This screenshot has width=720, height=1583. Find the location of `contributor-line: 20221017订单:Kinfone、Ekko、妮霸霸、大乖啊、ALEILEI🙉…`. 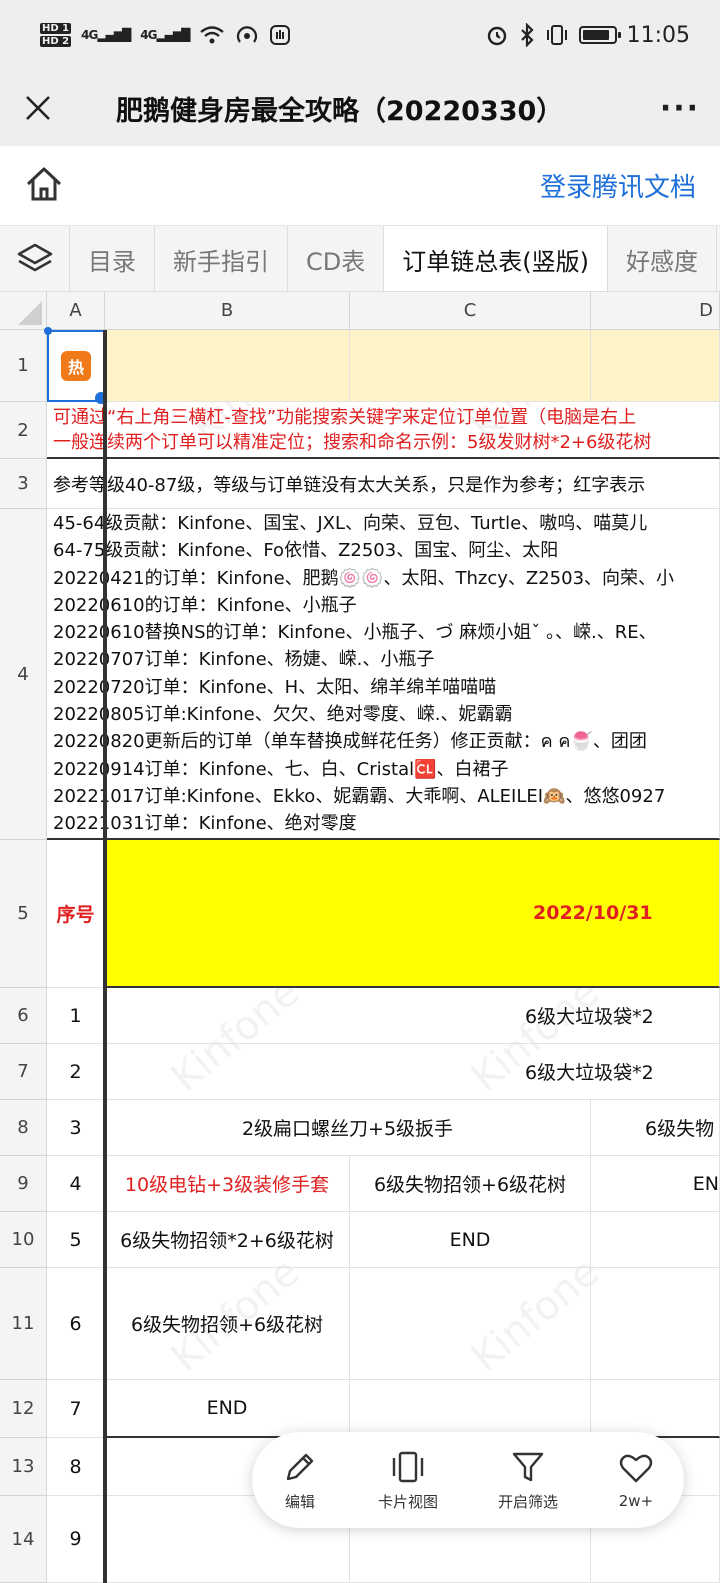

contributor-line: 20221017订单:Kinfone、Ekko、妮霸霸、大乖啊、ALEILEI🙉… is located at coordinates (359, 796).